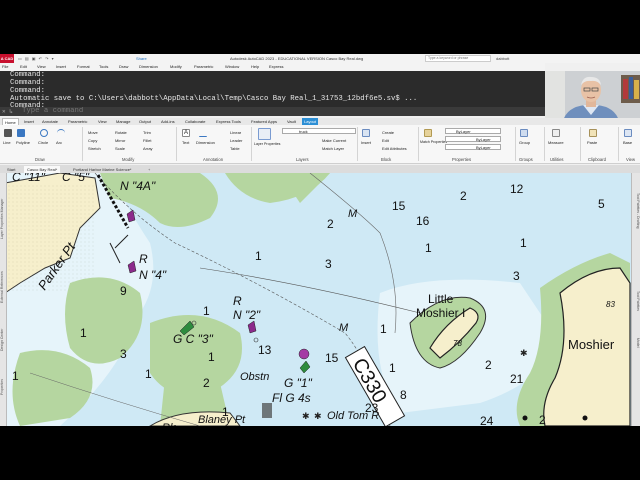 Image resolution: width=640 pixels, height=480 pixels. Describe the element at coordinates (147, 140) in the screenshot. I see `fillet-button: Fillet` at that location.